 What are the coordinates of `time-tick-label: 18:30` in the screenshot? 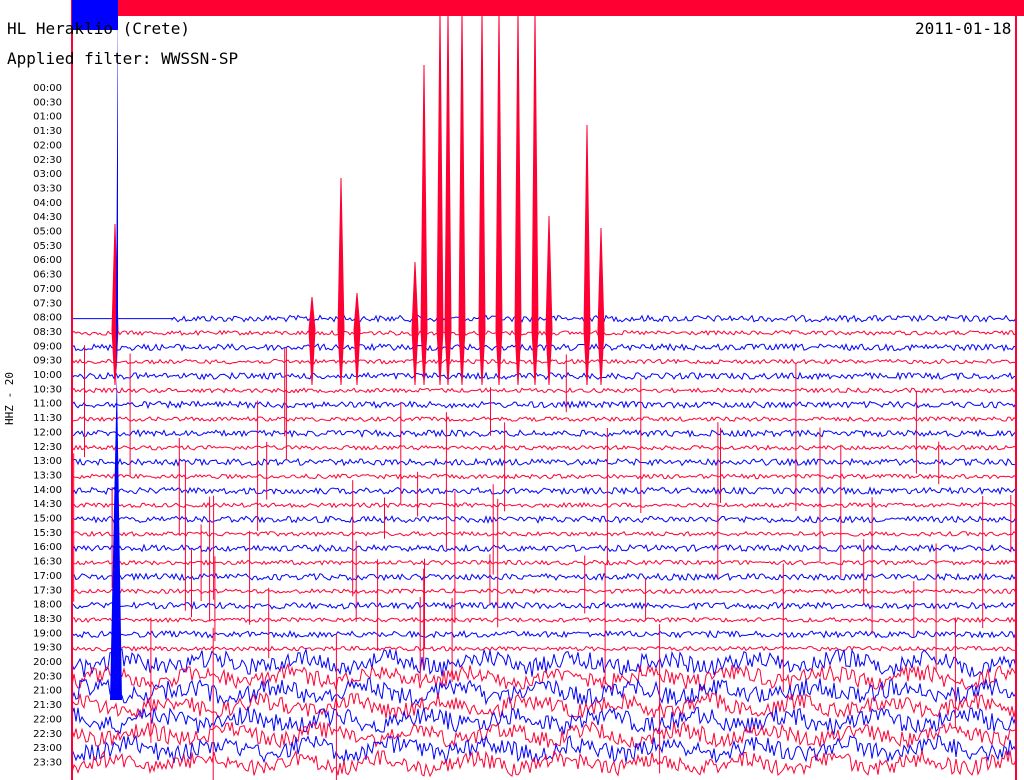 It's located at (47, 619).